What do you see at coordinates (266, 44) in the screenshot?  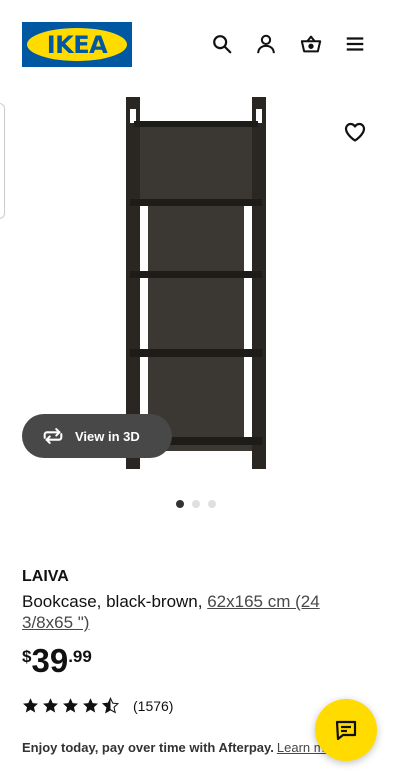 I see `user-icon` at bounding box center [266, 44].